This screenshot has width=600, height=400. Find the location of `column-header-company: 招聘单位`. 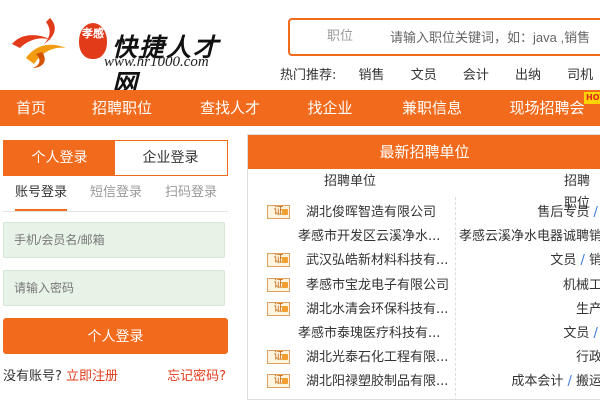

column-header-company: 招聘单位 is located at coordinates (350, 181).